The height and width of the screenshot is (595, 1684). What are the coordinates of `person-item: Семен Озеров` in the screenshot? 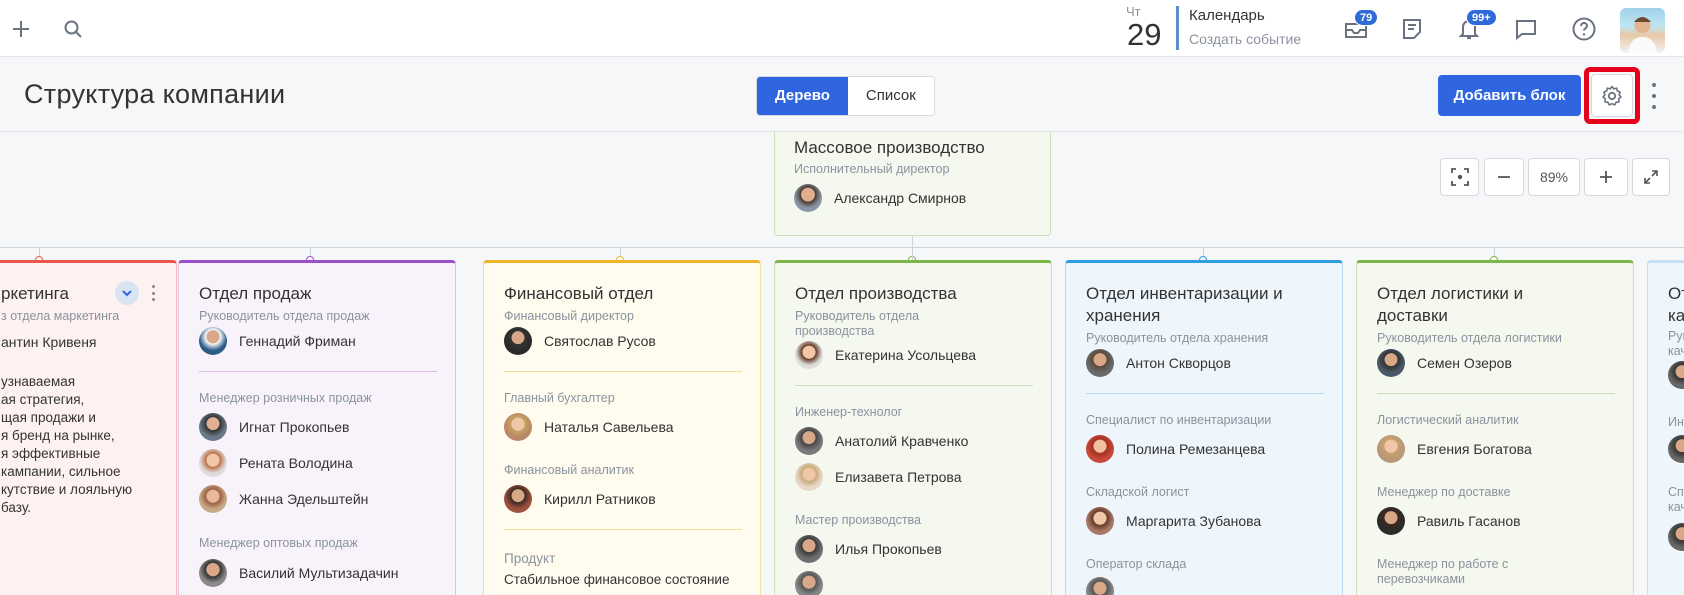 It's located at (1444, 363).